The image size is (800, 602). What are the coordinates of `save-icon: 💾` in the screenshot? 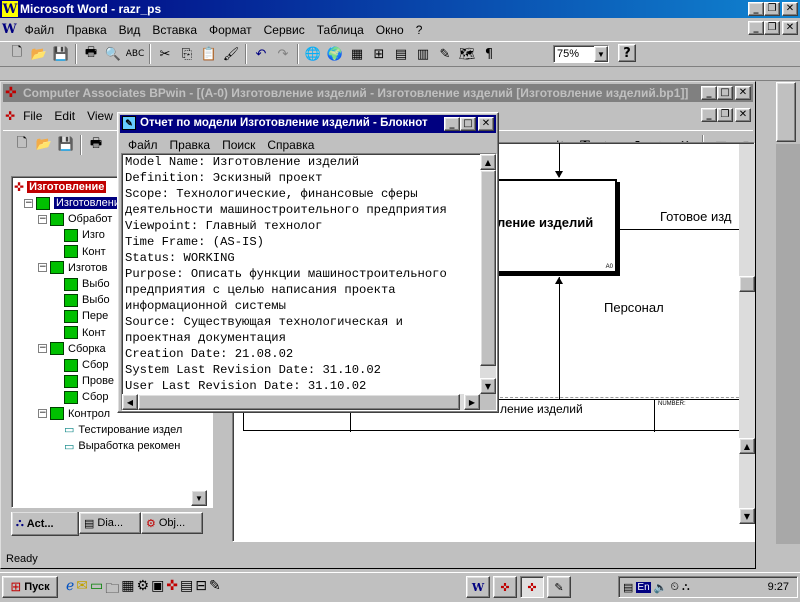 It's located at (61, 54).